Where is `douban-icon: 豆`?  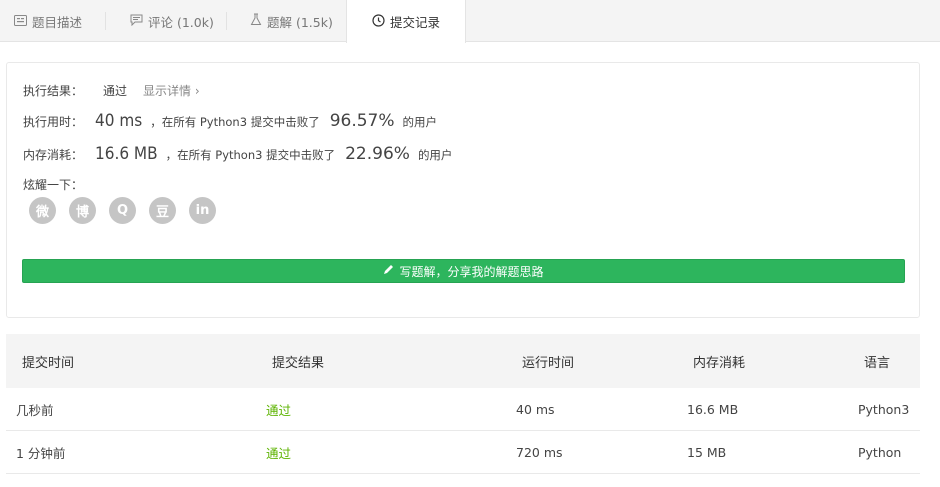
douban-icon: 豆 is located at coordinates (162, 210).